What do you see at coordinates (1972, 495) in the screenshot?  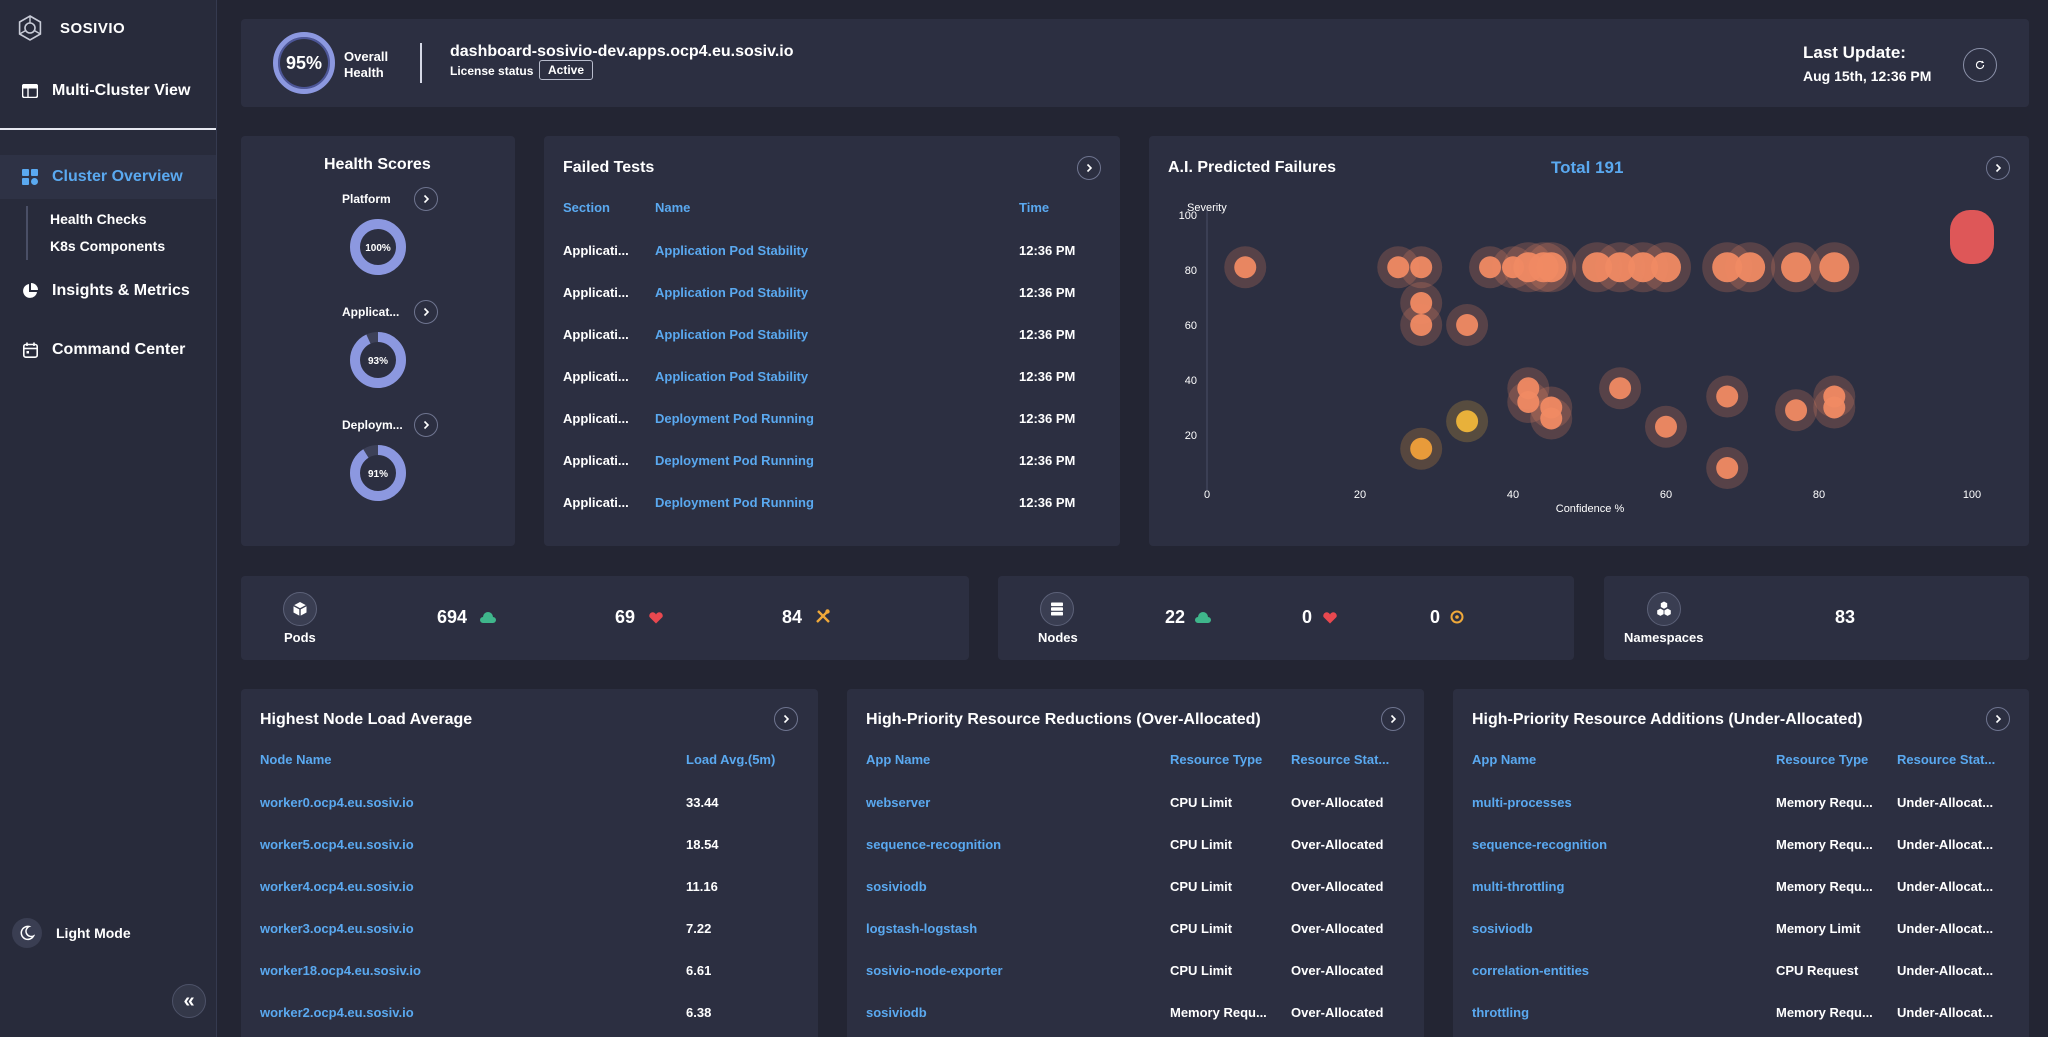 I see `x-tick-label: 100` at bounding box center [1972, 495].